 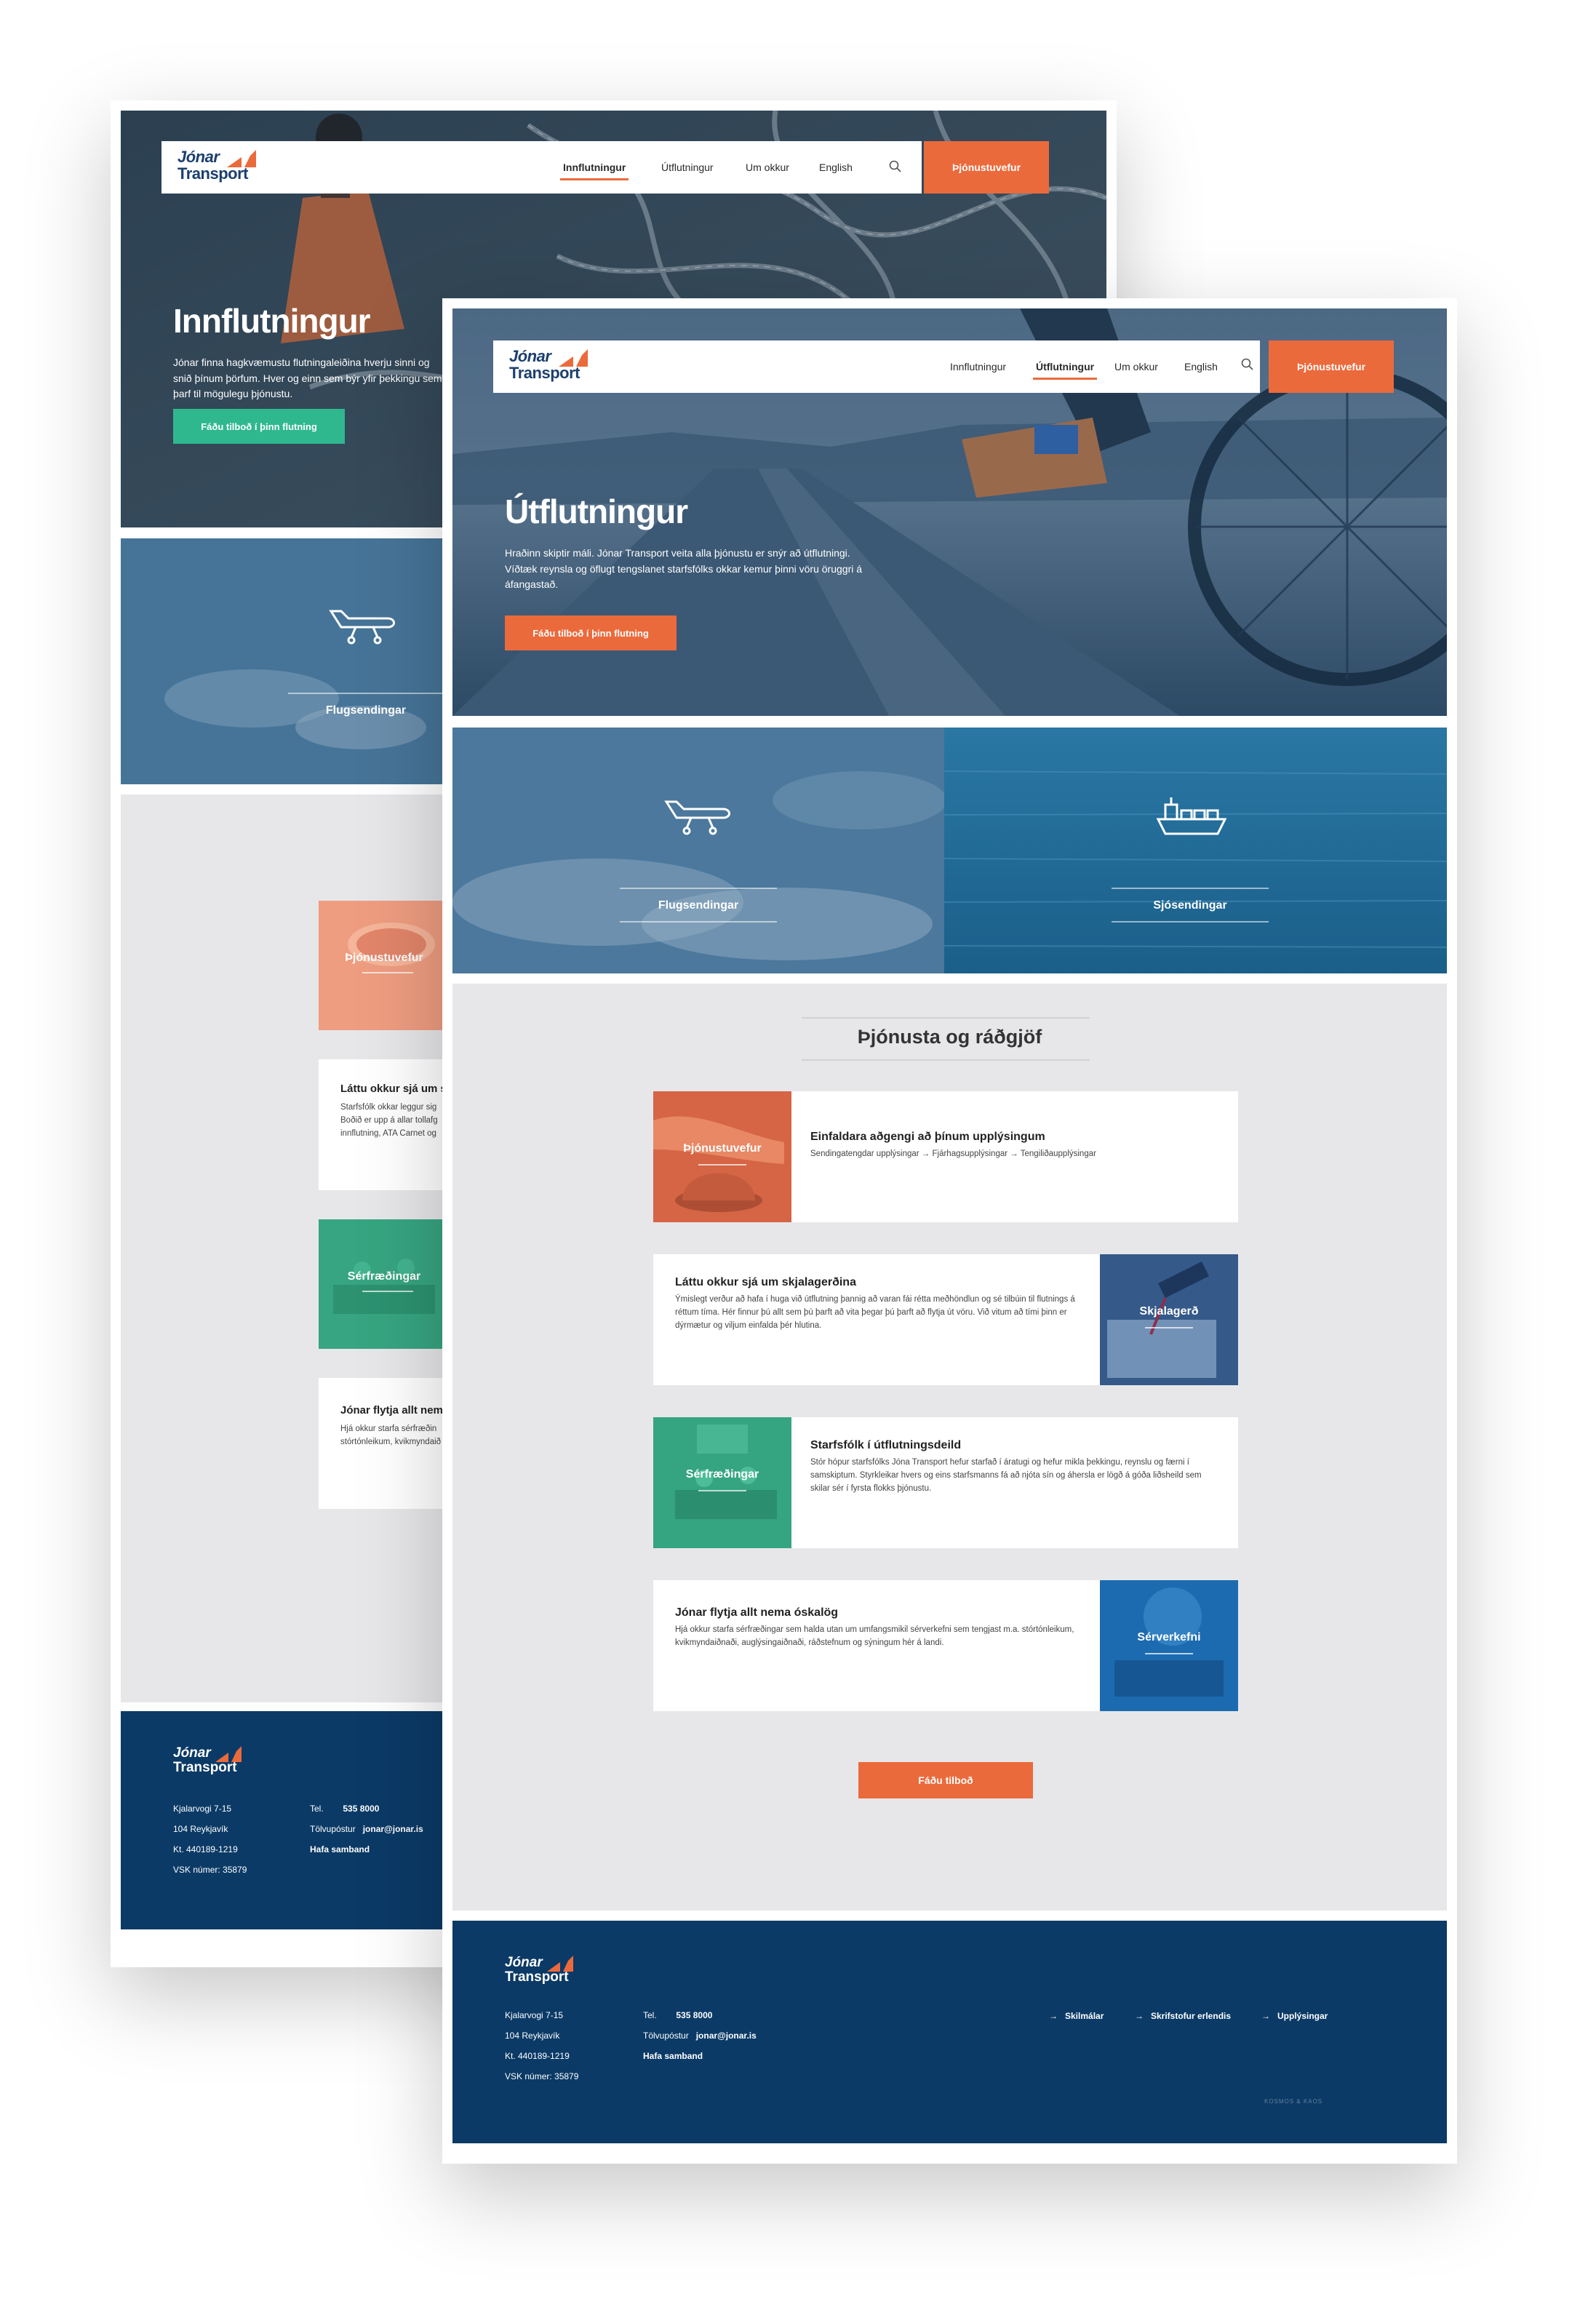 What do you see at coordinates (259, 427) in the screenshot?
I see `back-hero-quote-button: Fáðu tilboð í þinn flutning` at bounding box center [259, 427].